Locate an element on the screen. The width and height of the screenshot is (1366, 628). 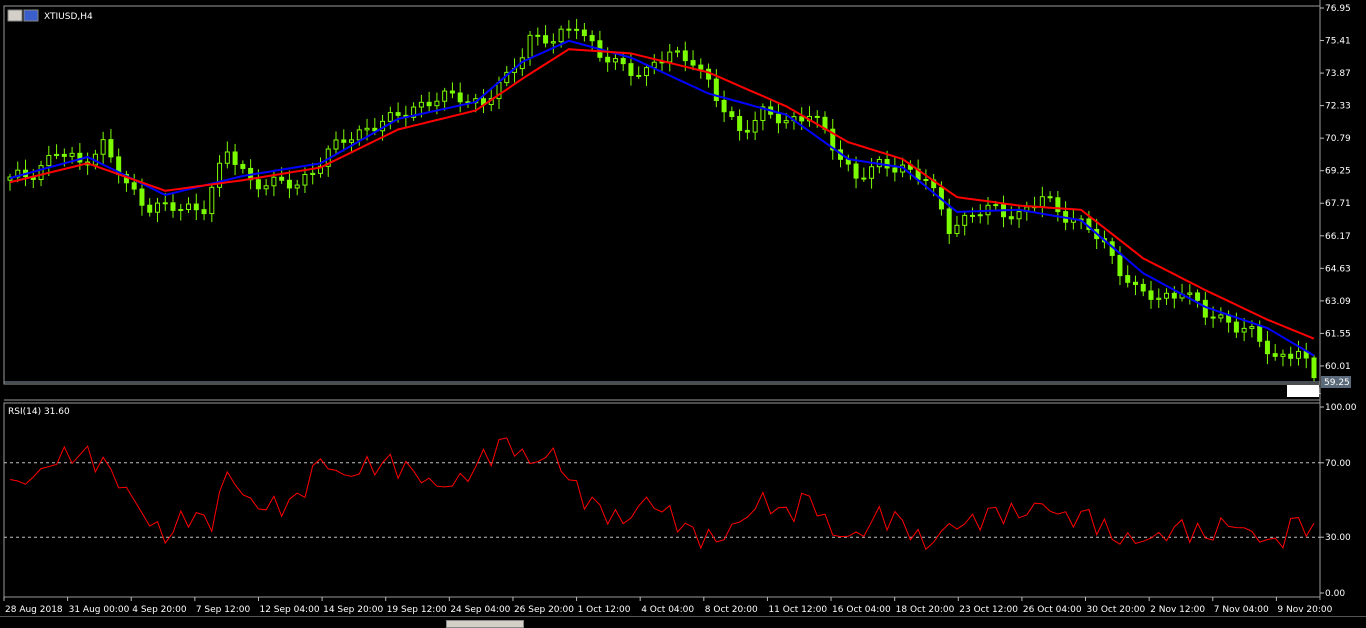
time-tick-label: 23 Oct 12:00 is located at coordinates (988, 610).